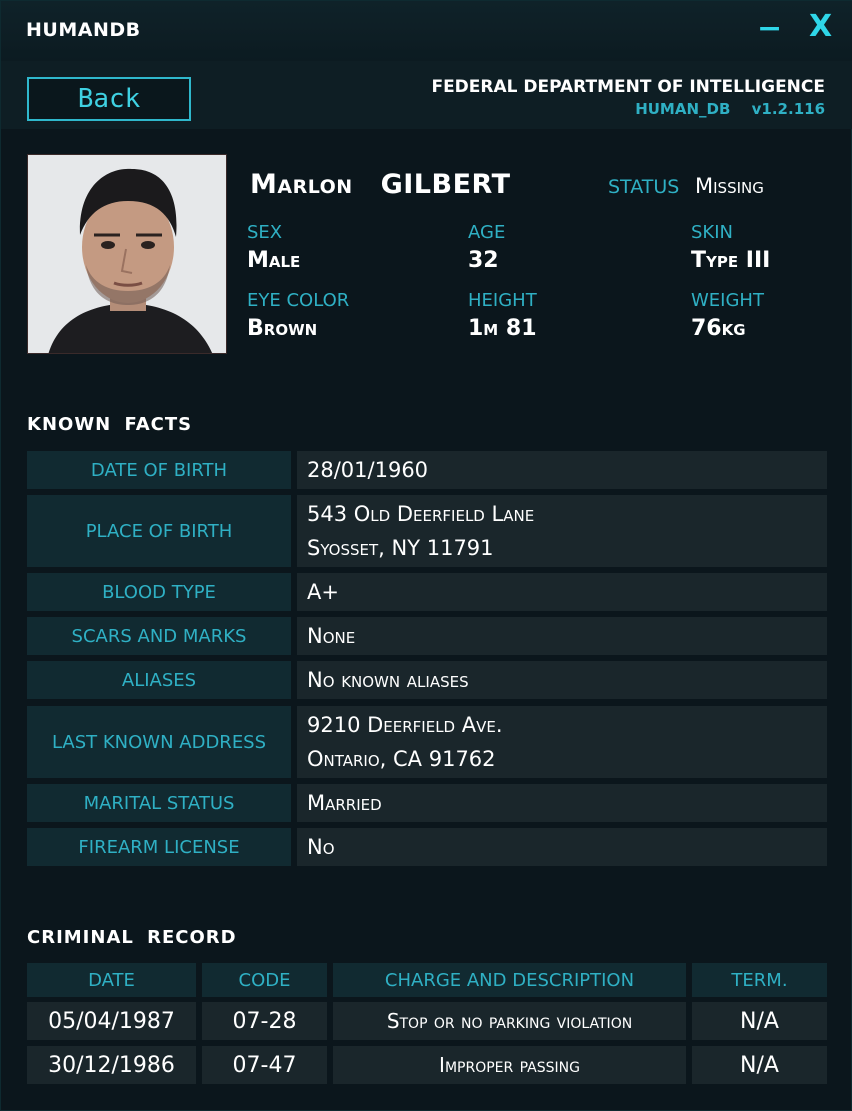  Describe the element at coordinates (159, 742) in the screenshot. I see `fact-label: LAST KNOWN ADDRESS` at that location.